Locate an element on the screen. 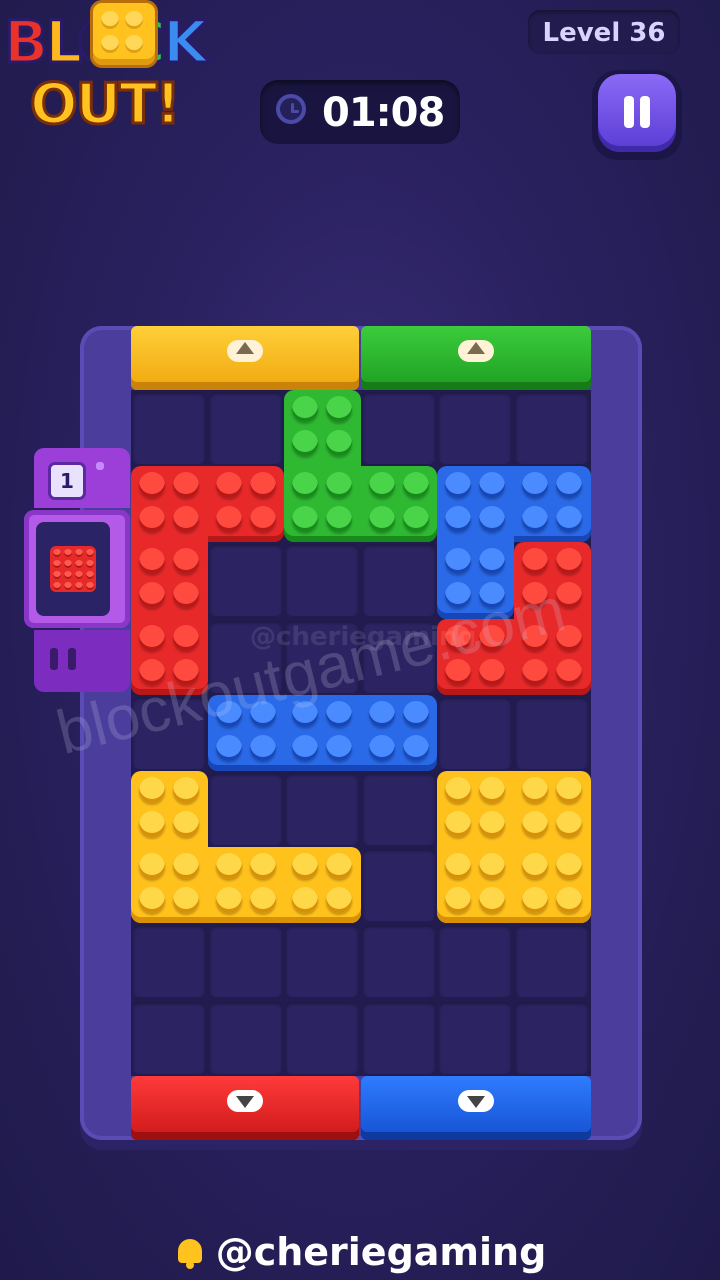 Image resolution: width=720 pixels, height=1280 pixels. logo-letter: K is located at coordinates (186, 42).